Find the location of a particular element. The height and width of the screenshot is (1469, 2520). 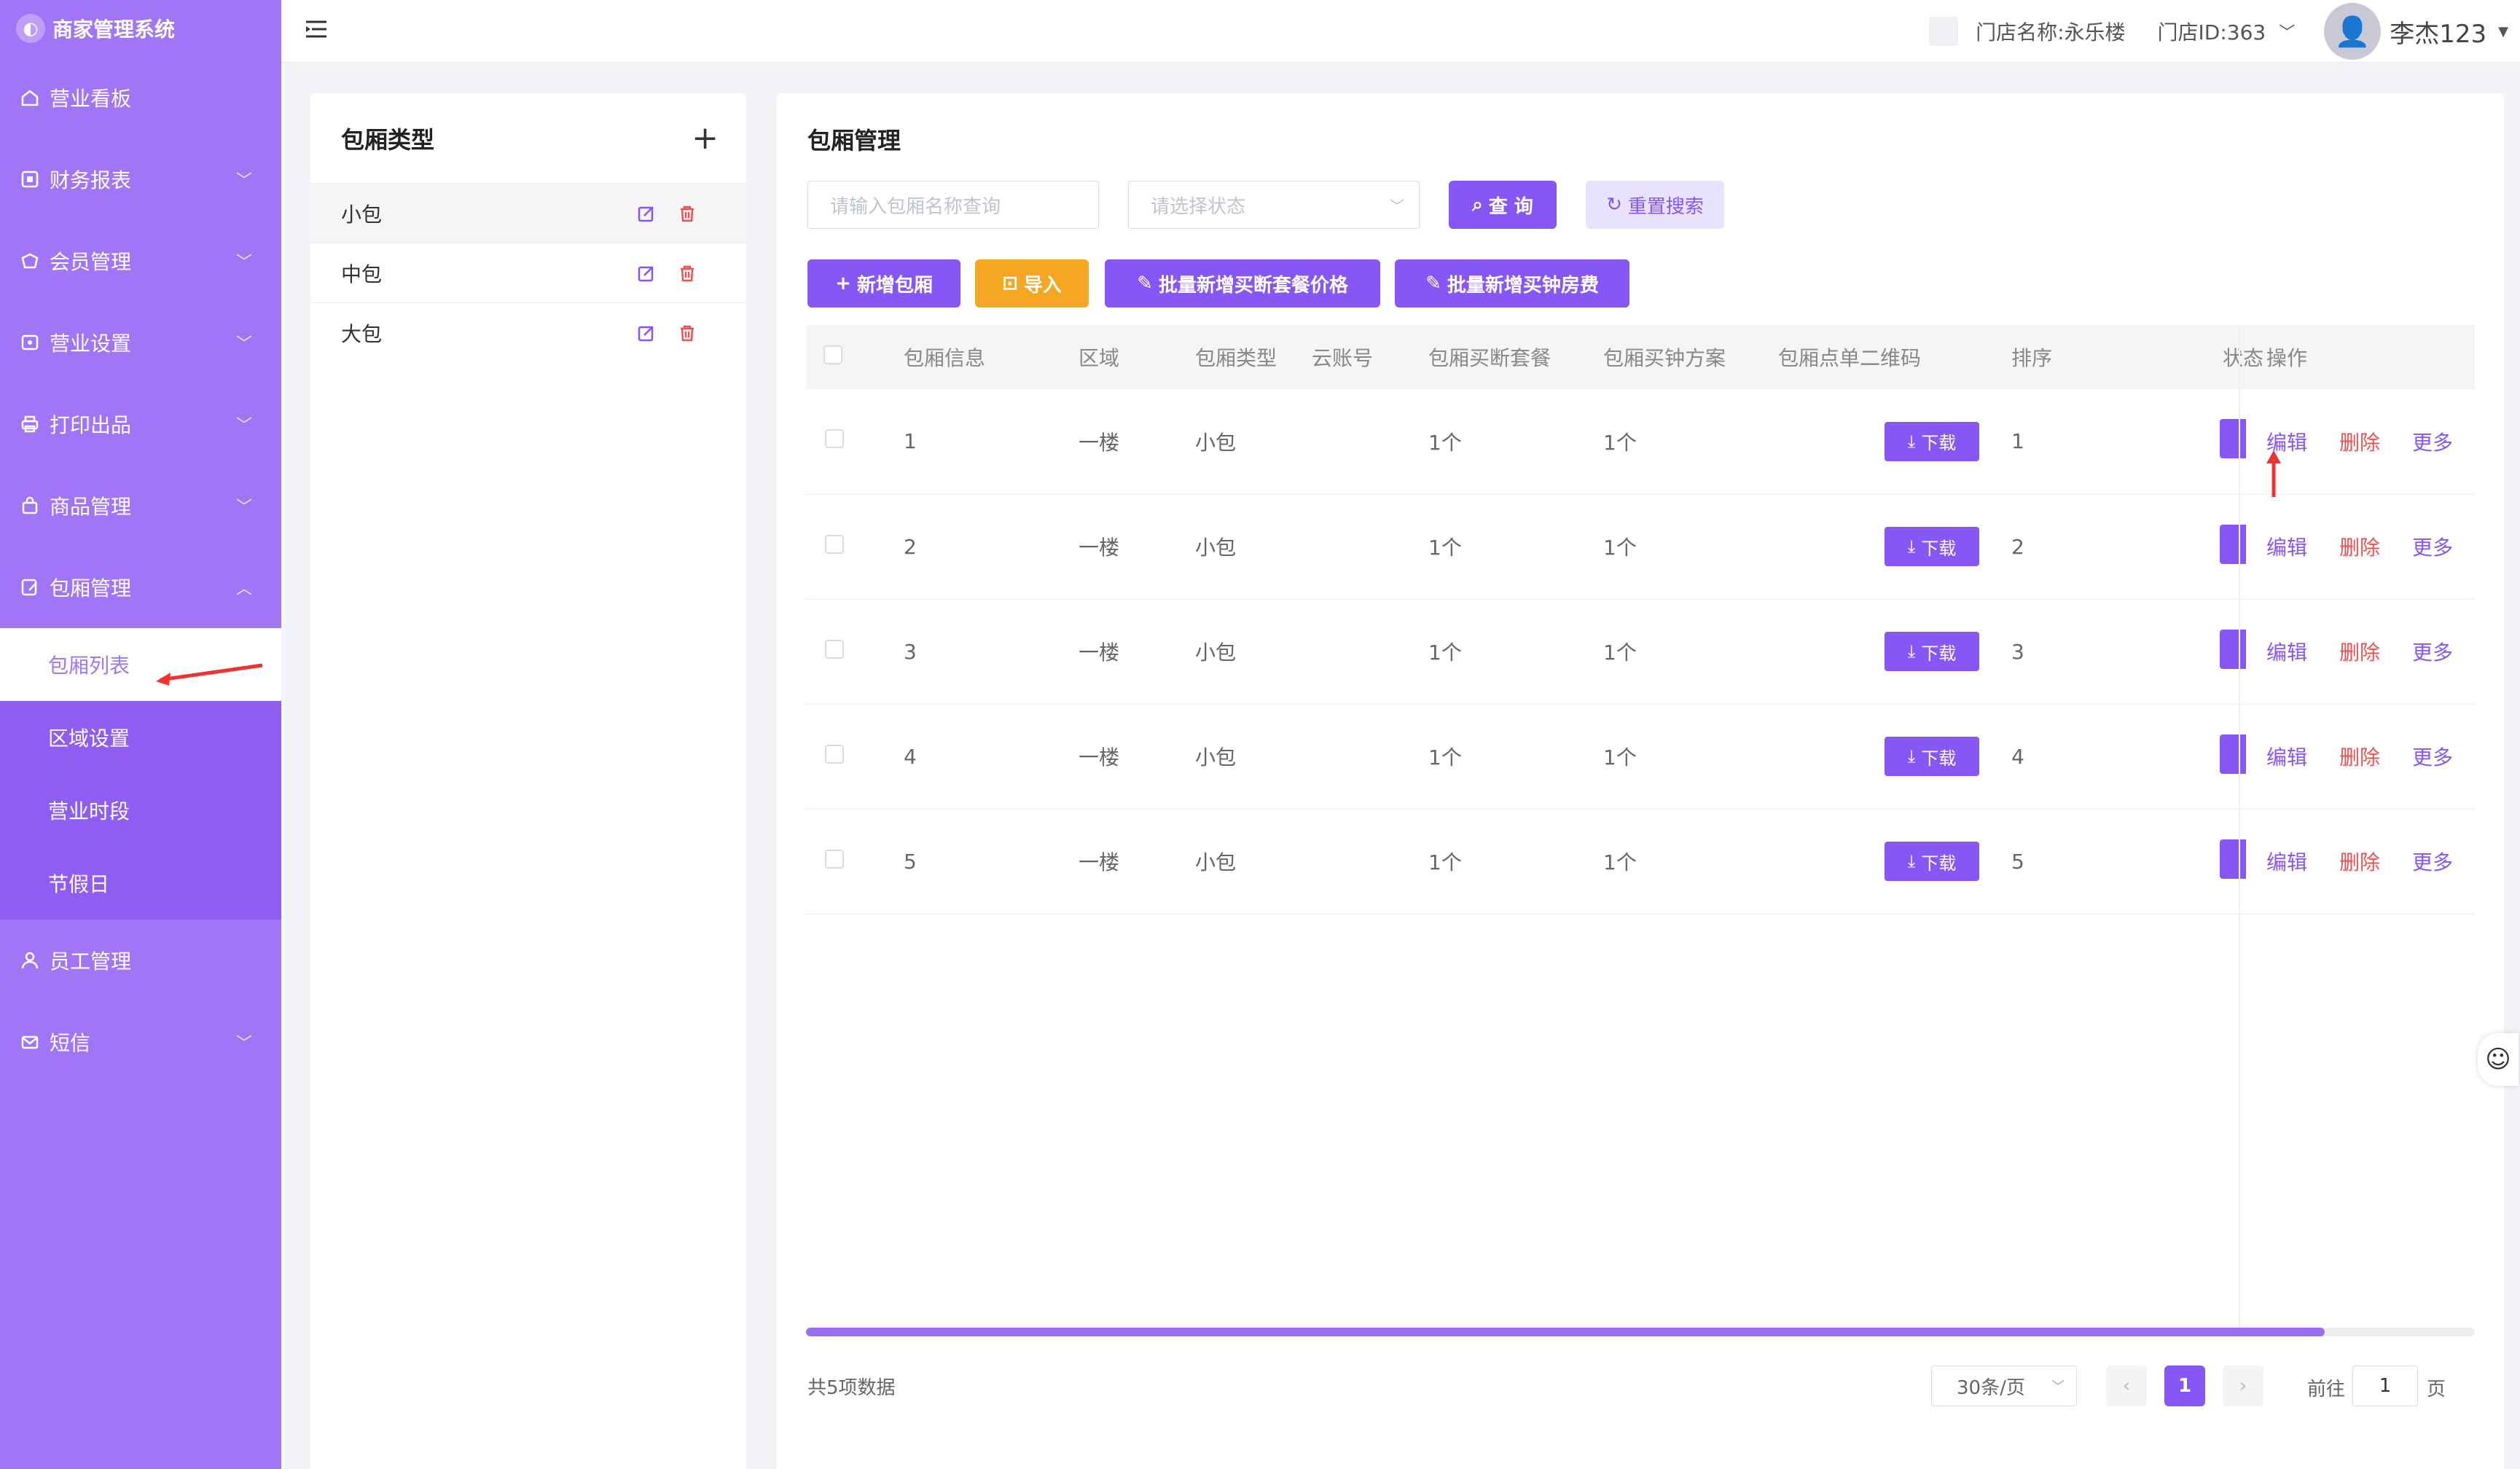

page-number-button: 1 is located at coordinates (2184, 1386).